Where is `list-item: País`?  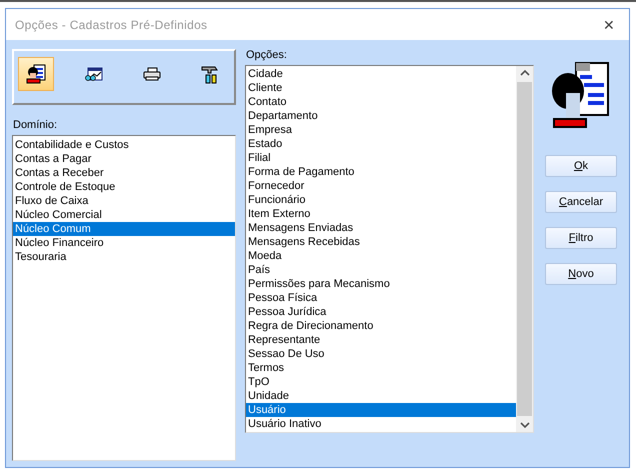 list-item: País is located at coordinates (381, 270).